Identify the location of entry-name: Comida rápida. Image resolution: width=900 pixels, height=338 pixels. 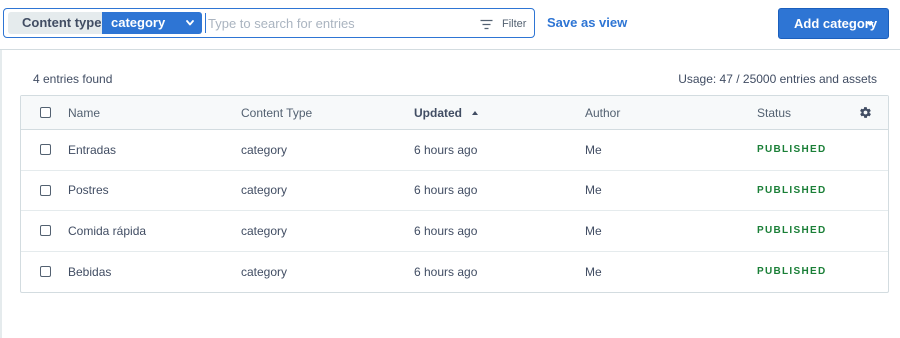
(107, 231).